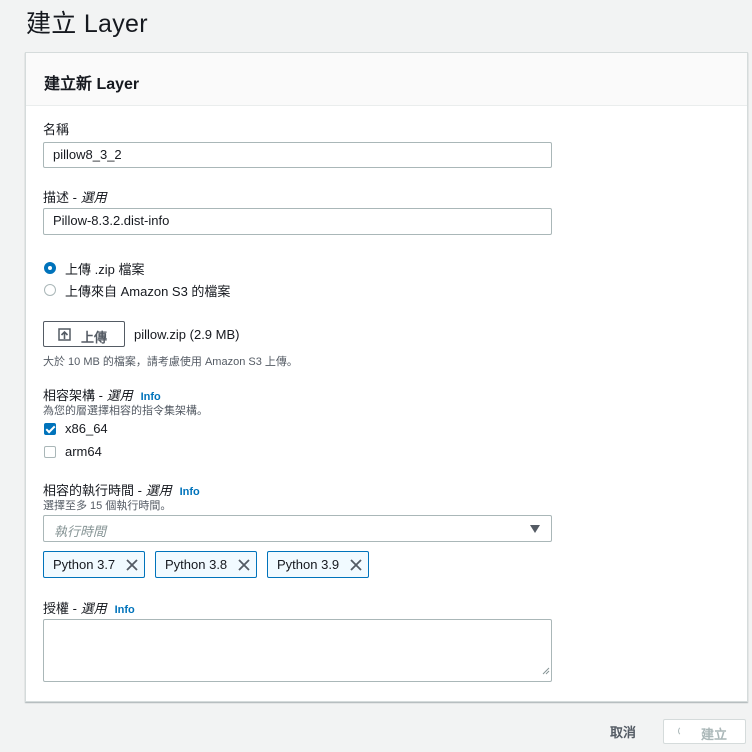 Image resolution: width=752 pixels, height=752 pixels. What do you see at coordinates (546, 671) in the screenshot?
I see `resize-handle-icon` at bounding box center [546, 671].